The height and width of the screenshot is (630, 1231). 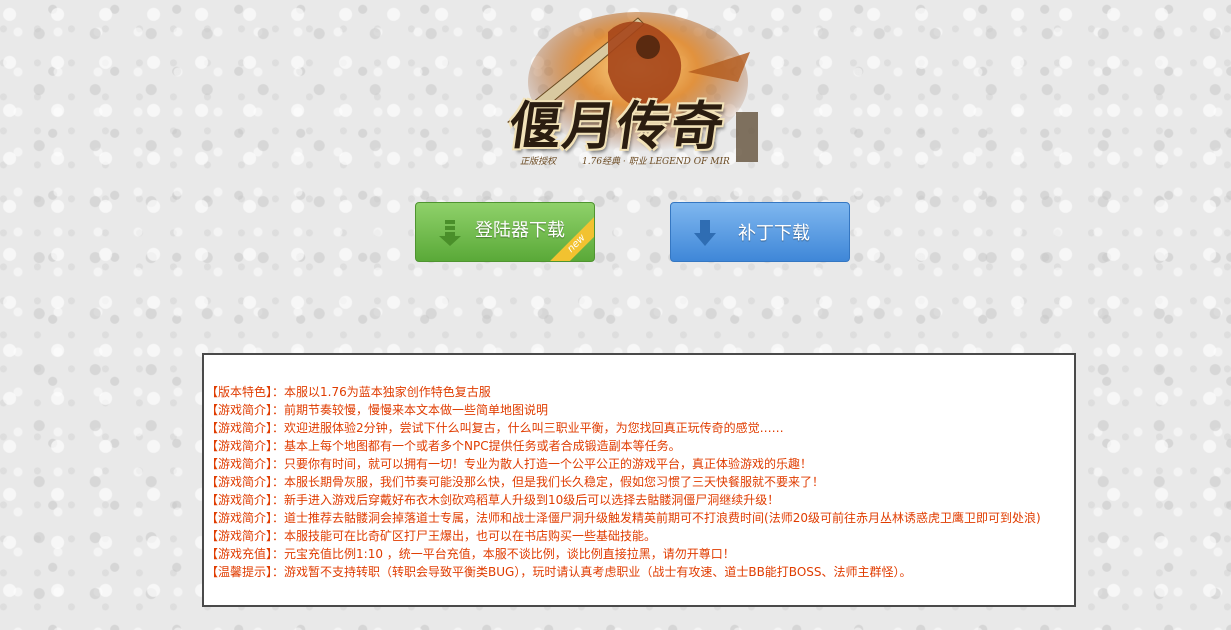 I want to click on info-line: 【游戏简介】：本服技能可在比奇矿区打尸王爆出，也可以在书店购买一些基础技能。, so click(x=640, y=536).